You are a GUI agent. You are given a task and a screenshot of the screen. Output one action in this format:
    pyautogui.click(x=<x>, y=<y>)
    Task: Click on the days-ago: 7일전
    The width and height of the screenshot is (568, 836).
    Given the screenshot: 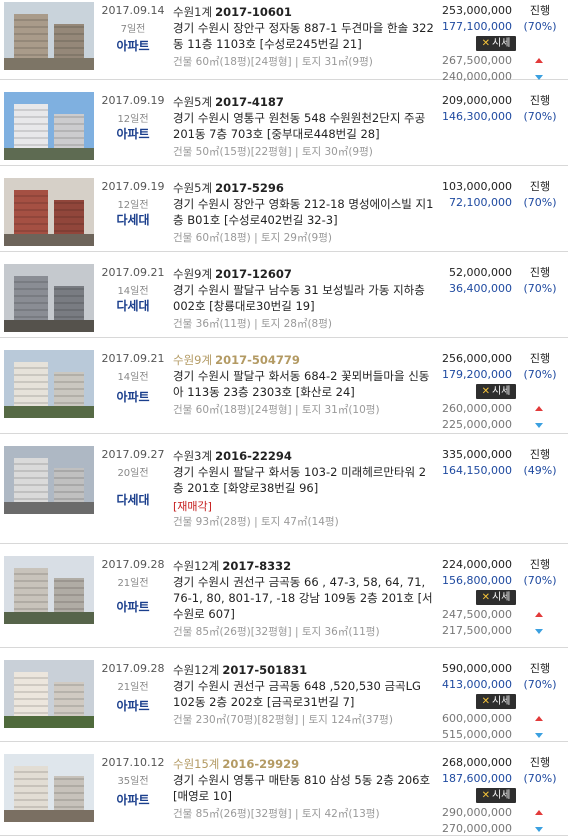 What is the action you would take?
    pyautogui.click(x=133, y=29)
    